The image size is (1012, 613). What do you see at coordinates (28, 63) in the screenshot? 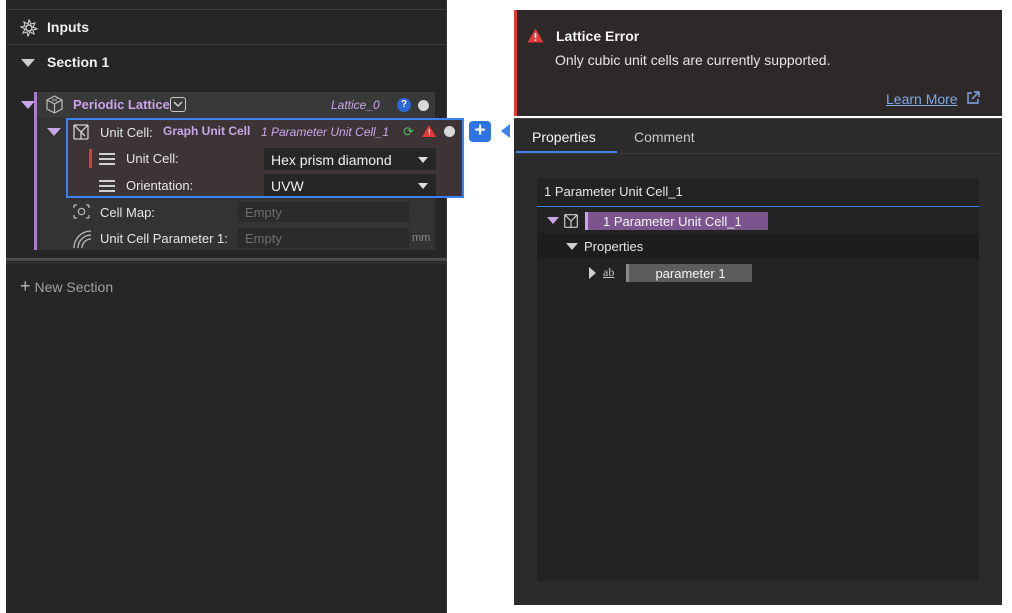
I see `collapse-section-icon` at bounding box center [28, 63].